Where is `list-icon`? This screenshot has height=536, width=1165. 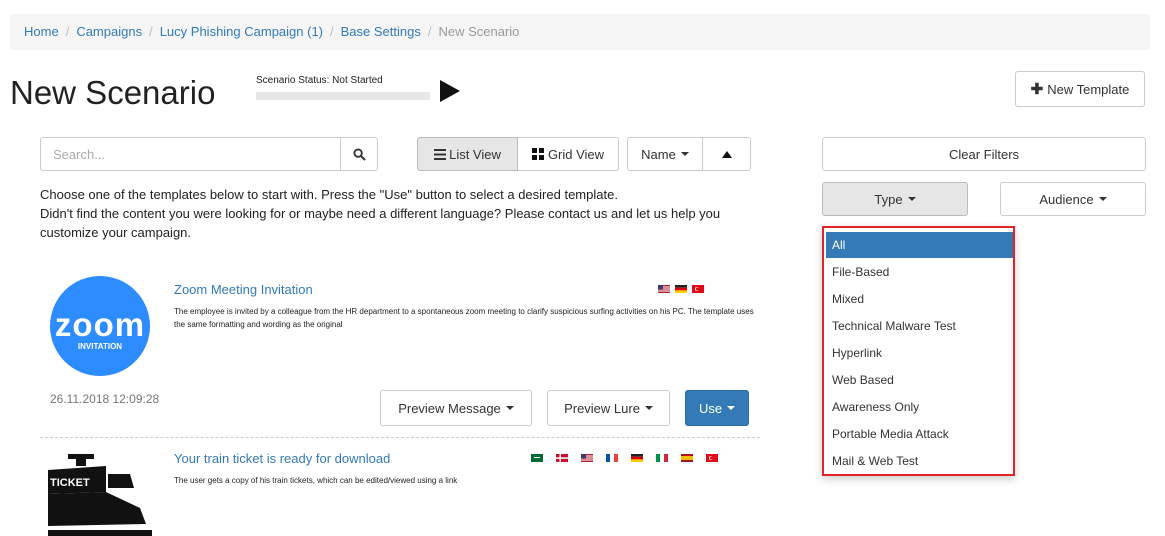
list-icon is located at coordinates (440, 154).